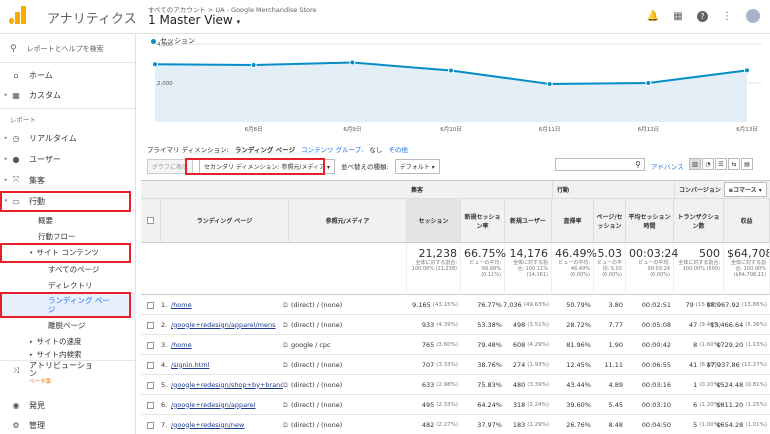 The height and width of the screenshot is (434, 770). I want to click on col-pages-per-session: ページ/セッション, so click(610, 221).